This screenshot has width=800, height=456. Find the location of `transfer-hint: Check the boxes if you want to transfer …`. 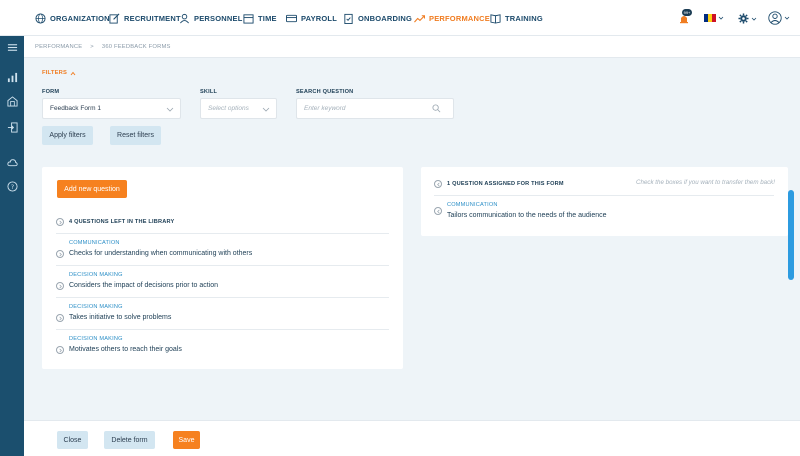

transfer-hint: Check the boxes if you want to transfer … is located at coordinates (705, 182).